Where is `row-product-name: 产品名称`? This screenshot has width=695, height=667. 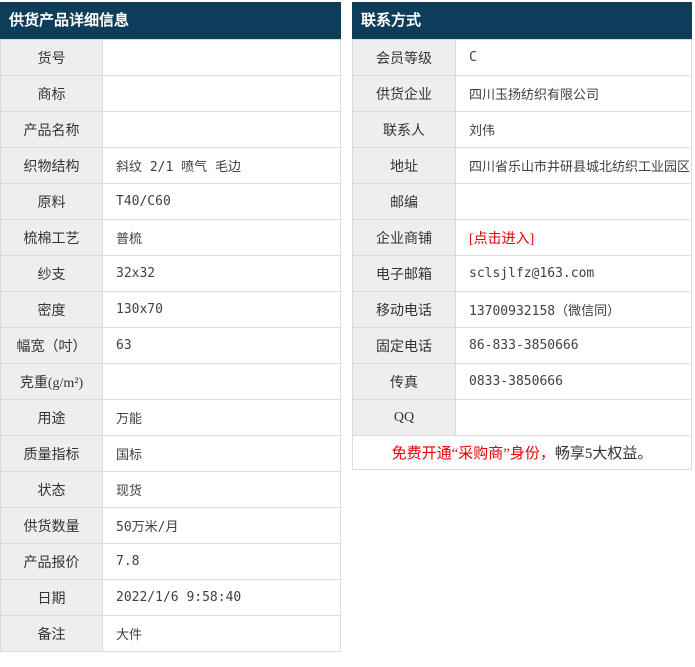 row-product-name: 产品名称 is located at coordinates (170, 129).